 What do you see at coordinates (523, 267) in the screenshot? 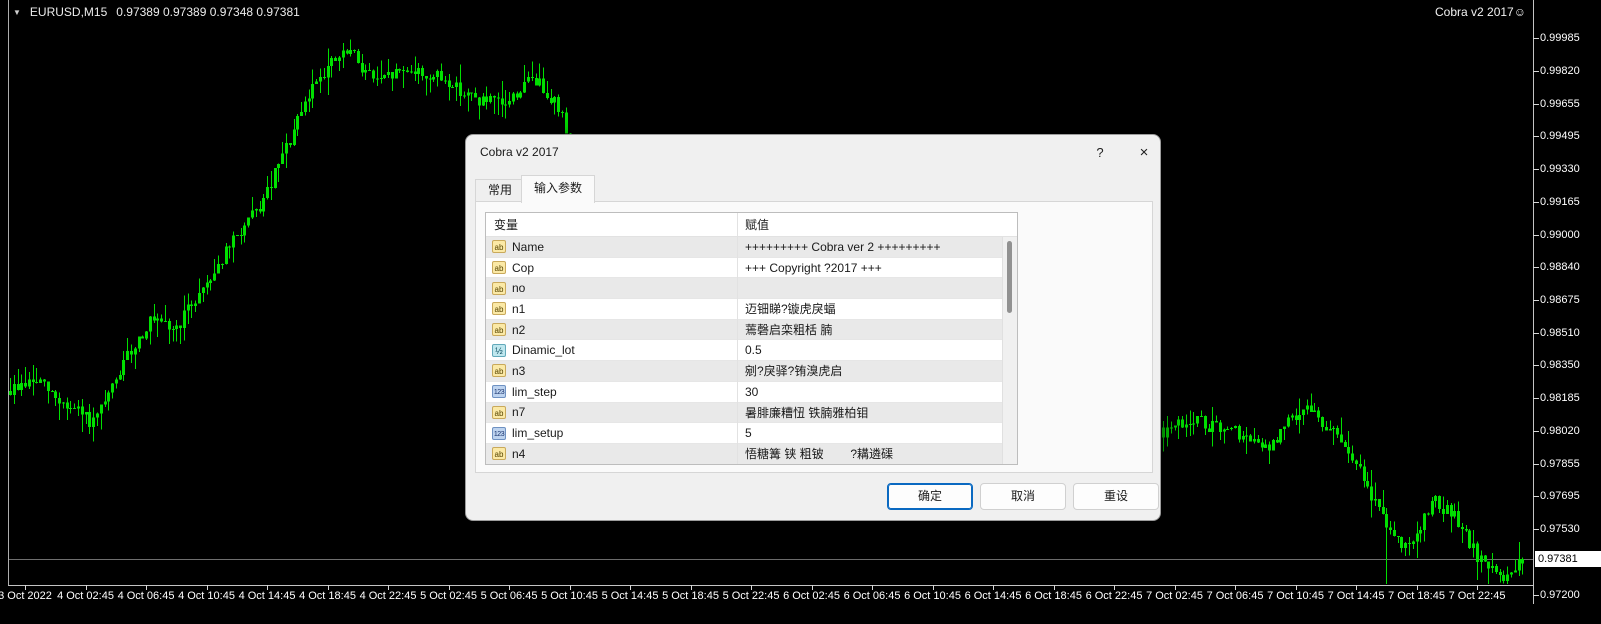
I see `param-name-label: Cop` at bounding box center [523, 267].